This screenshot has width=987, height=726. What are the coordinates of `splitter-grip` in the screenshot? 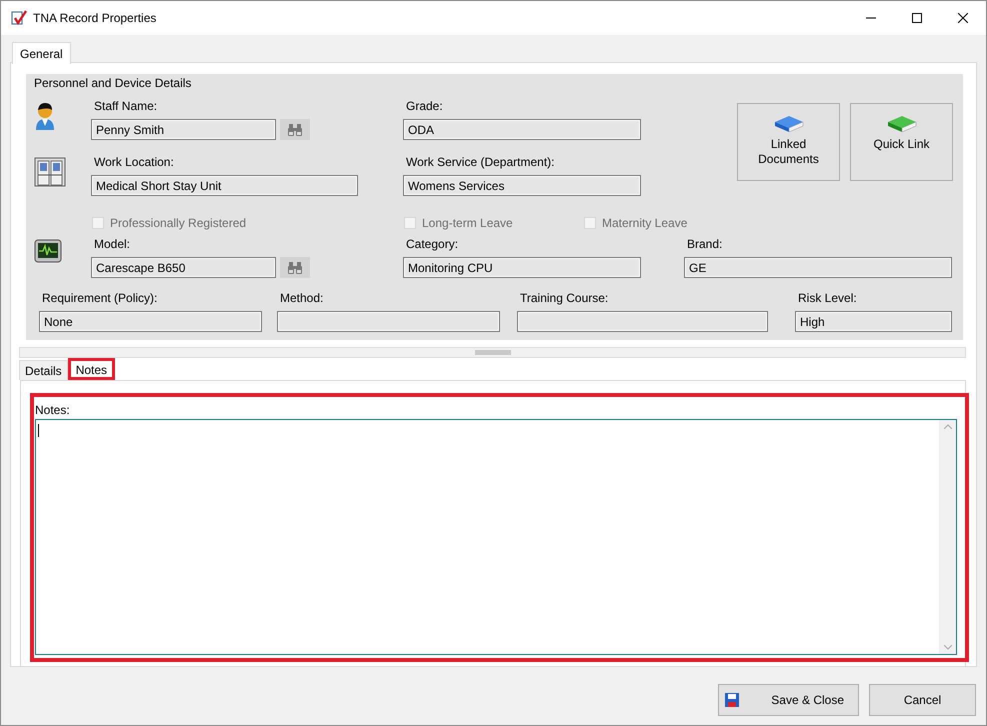 It's located at (492, 352).